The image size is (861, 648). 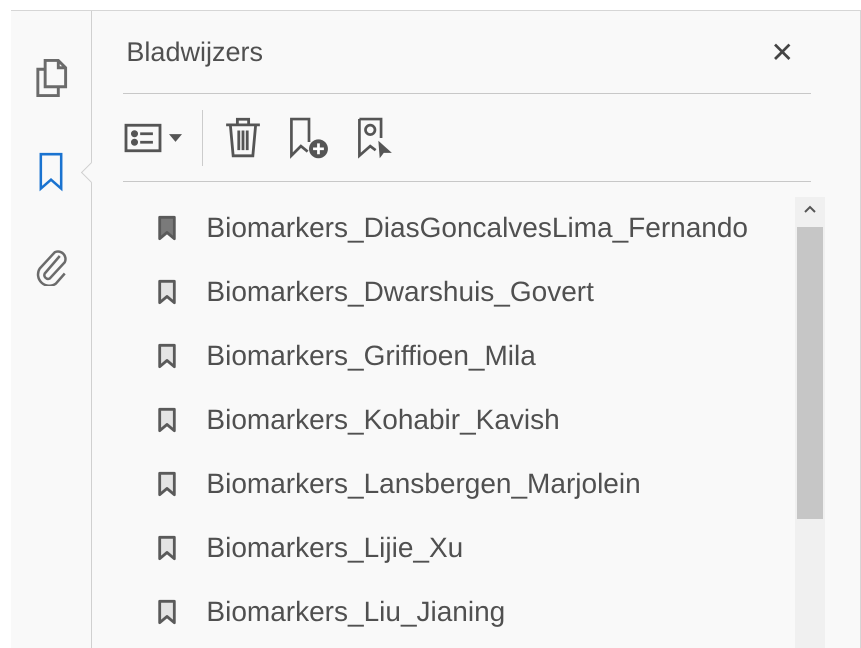 What do you see at coordinates (477, 484) in the screenshot?
I see `bookmark-item: Biomarkers_Lansbergen_Marjolein` at bounding box center [477, 484].